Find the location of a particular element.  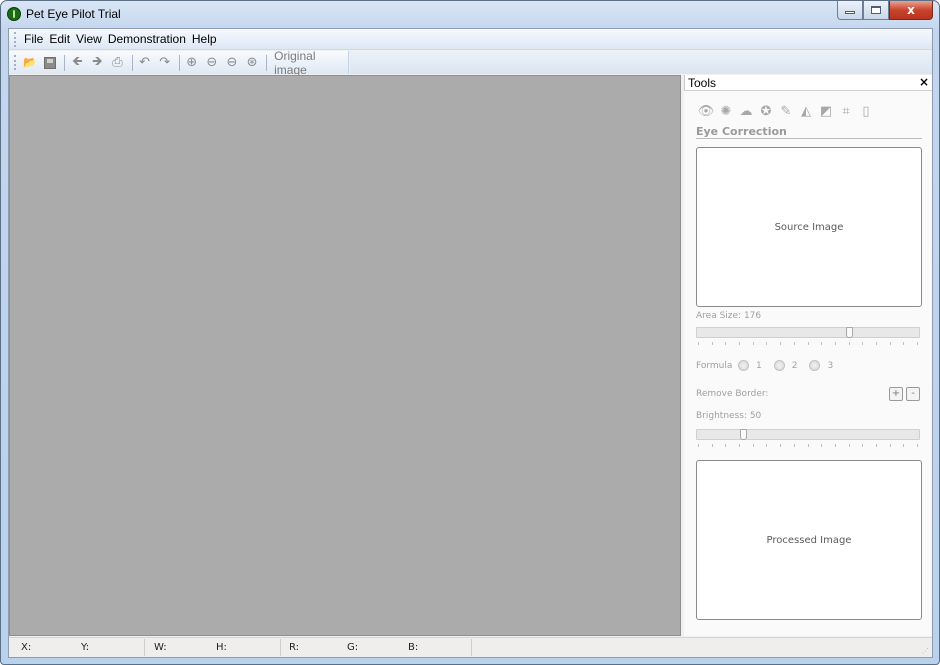

formula-option-label: 2 is located at coordinates (794, 365).